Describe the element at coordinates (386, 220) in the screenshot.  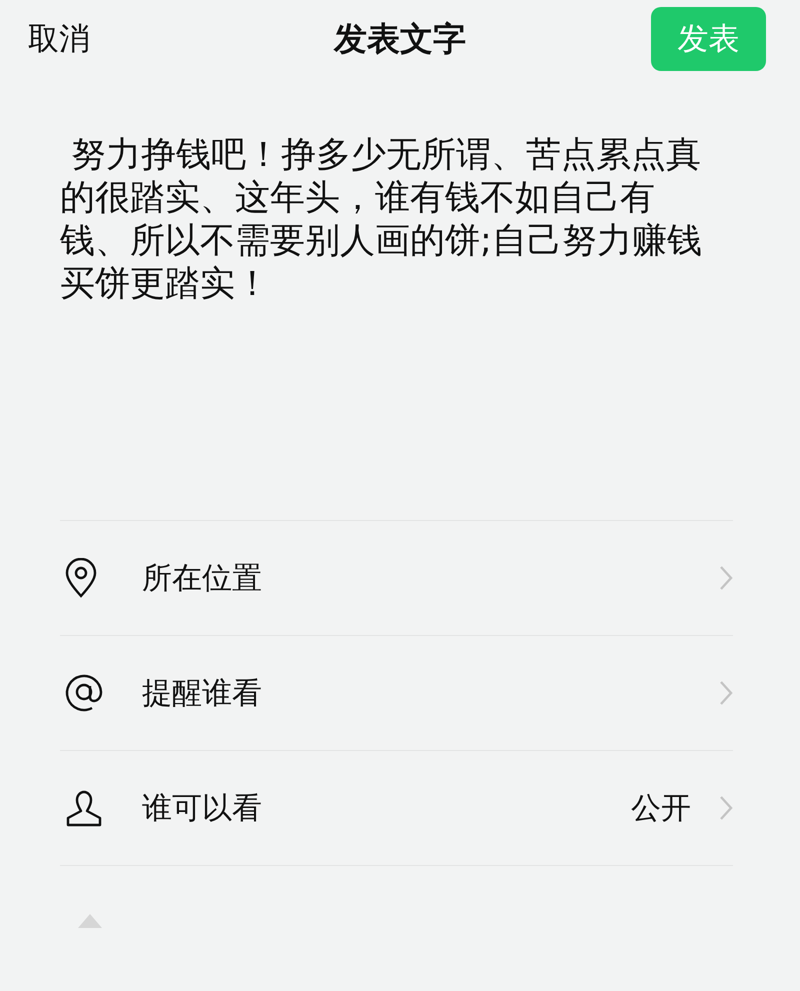
I see `post-text: 努力挣钱吧！挣多少无所谓、苦点累点真的很踏实、这年头，谁有钱不如自己有钱、所以不需要别人画的饼;自己努力赚钱买饼更踏实！` at that location.